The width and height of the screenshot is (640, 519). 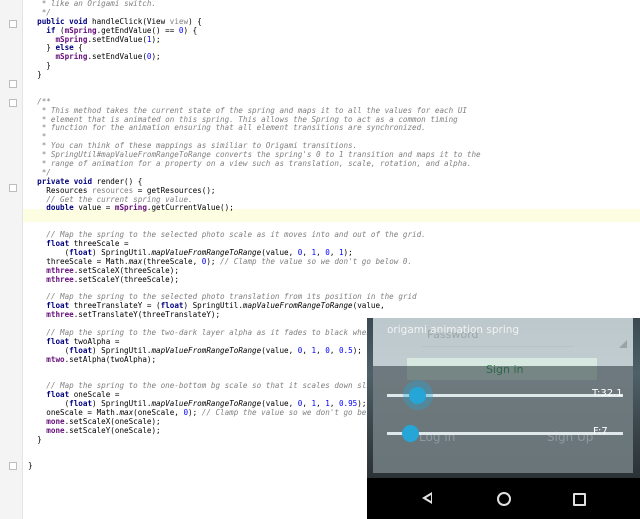 I want to click on recents-icon, so click(x=579, y=499).